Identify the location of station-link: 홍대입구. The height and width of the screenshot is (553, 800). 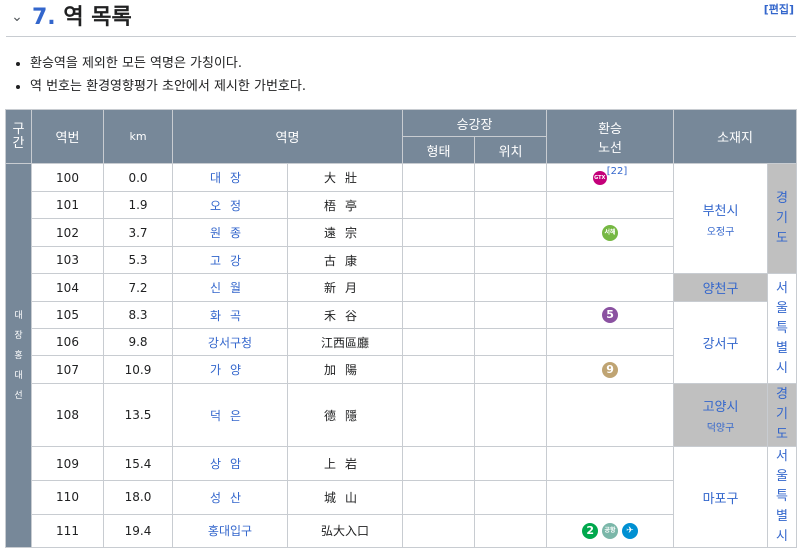
(230, 531).